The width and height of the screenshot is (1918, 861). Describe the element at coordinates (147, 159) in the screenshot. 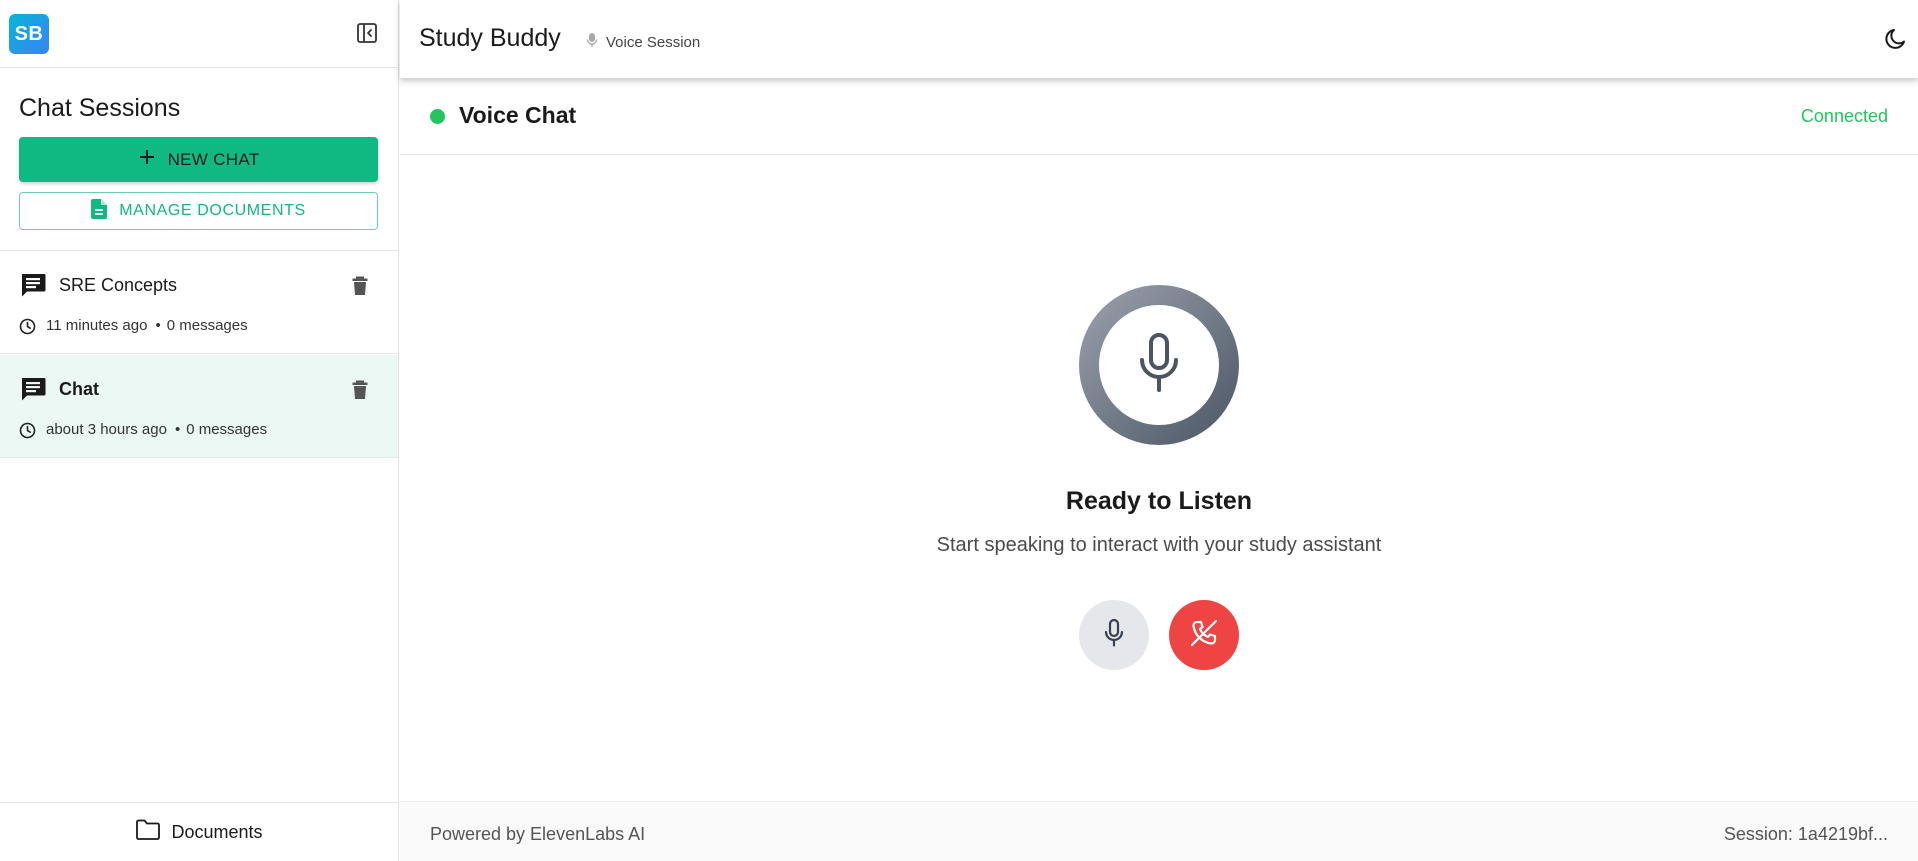

I see `plus-icon` at that location.